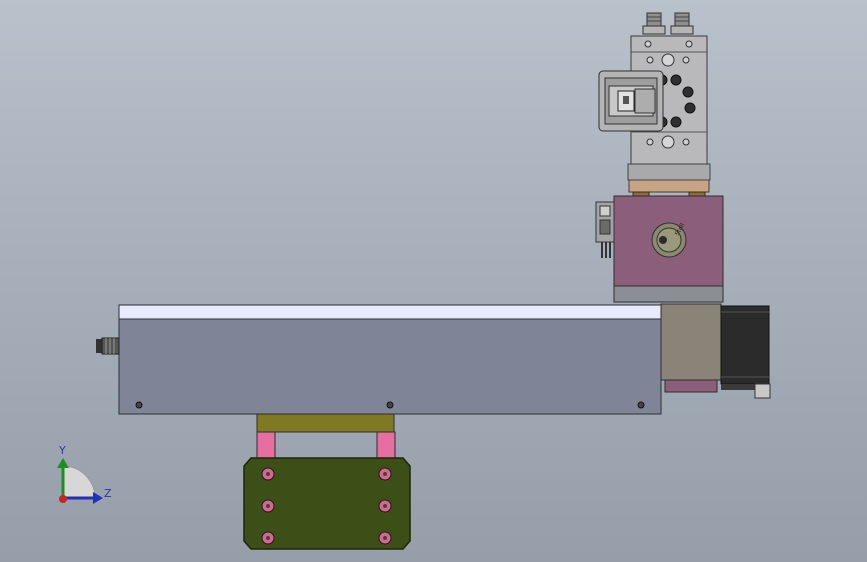 The height and width of the screenshot is (562, 867). I want to click on gripper-assembly, so click(654, 107).